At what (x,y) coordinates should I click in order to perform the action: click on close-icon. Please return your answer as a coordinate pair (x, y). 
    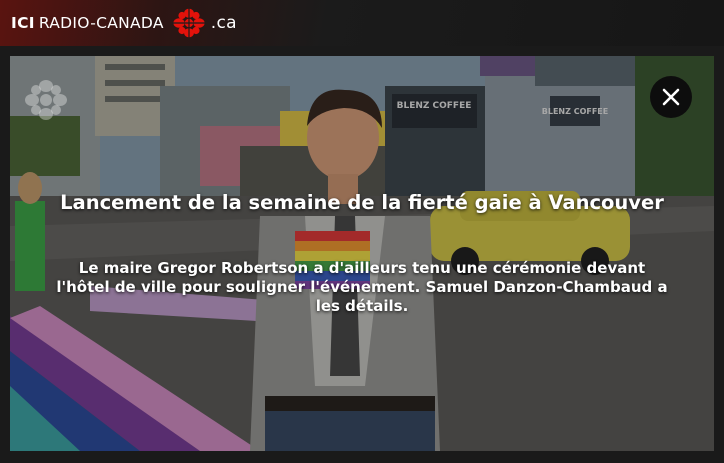
    Looking at the image, I should click on (671, 97).